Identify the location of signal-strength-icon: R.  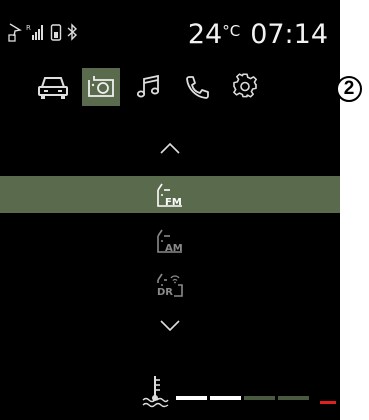
(36, 32).